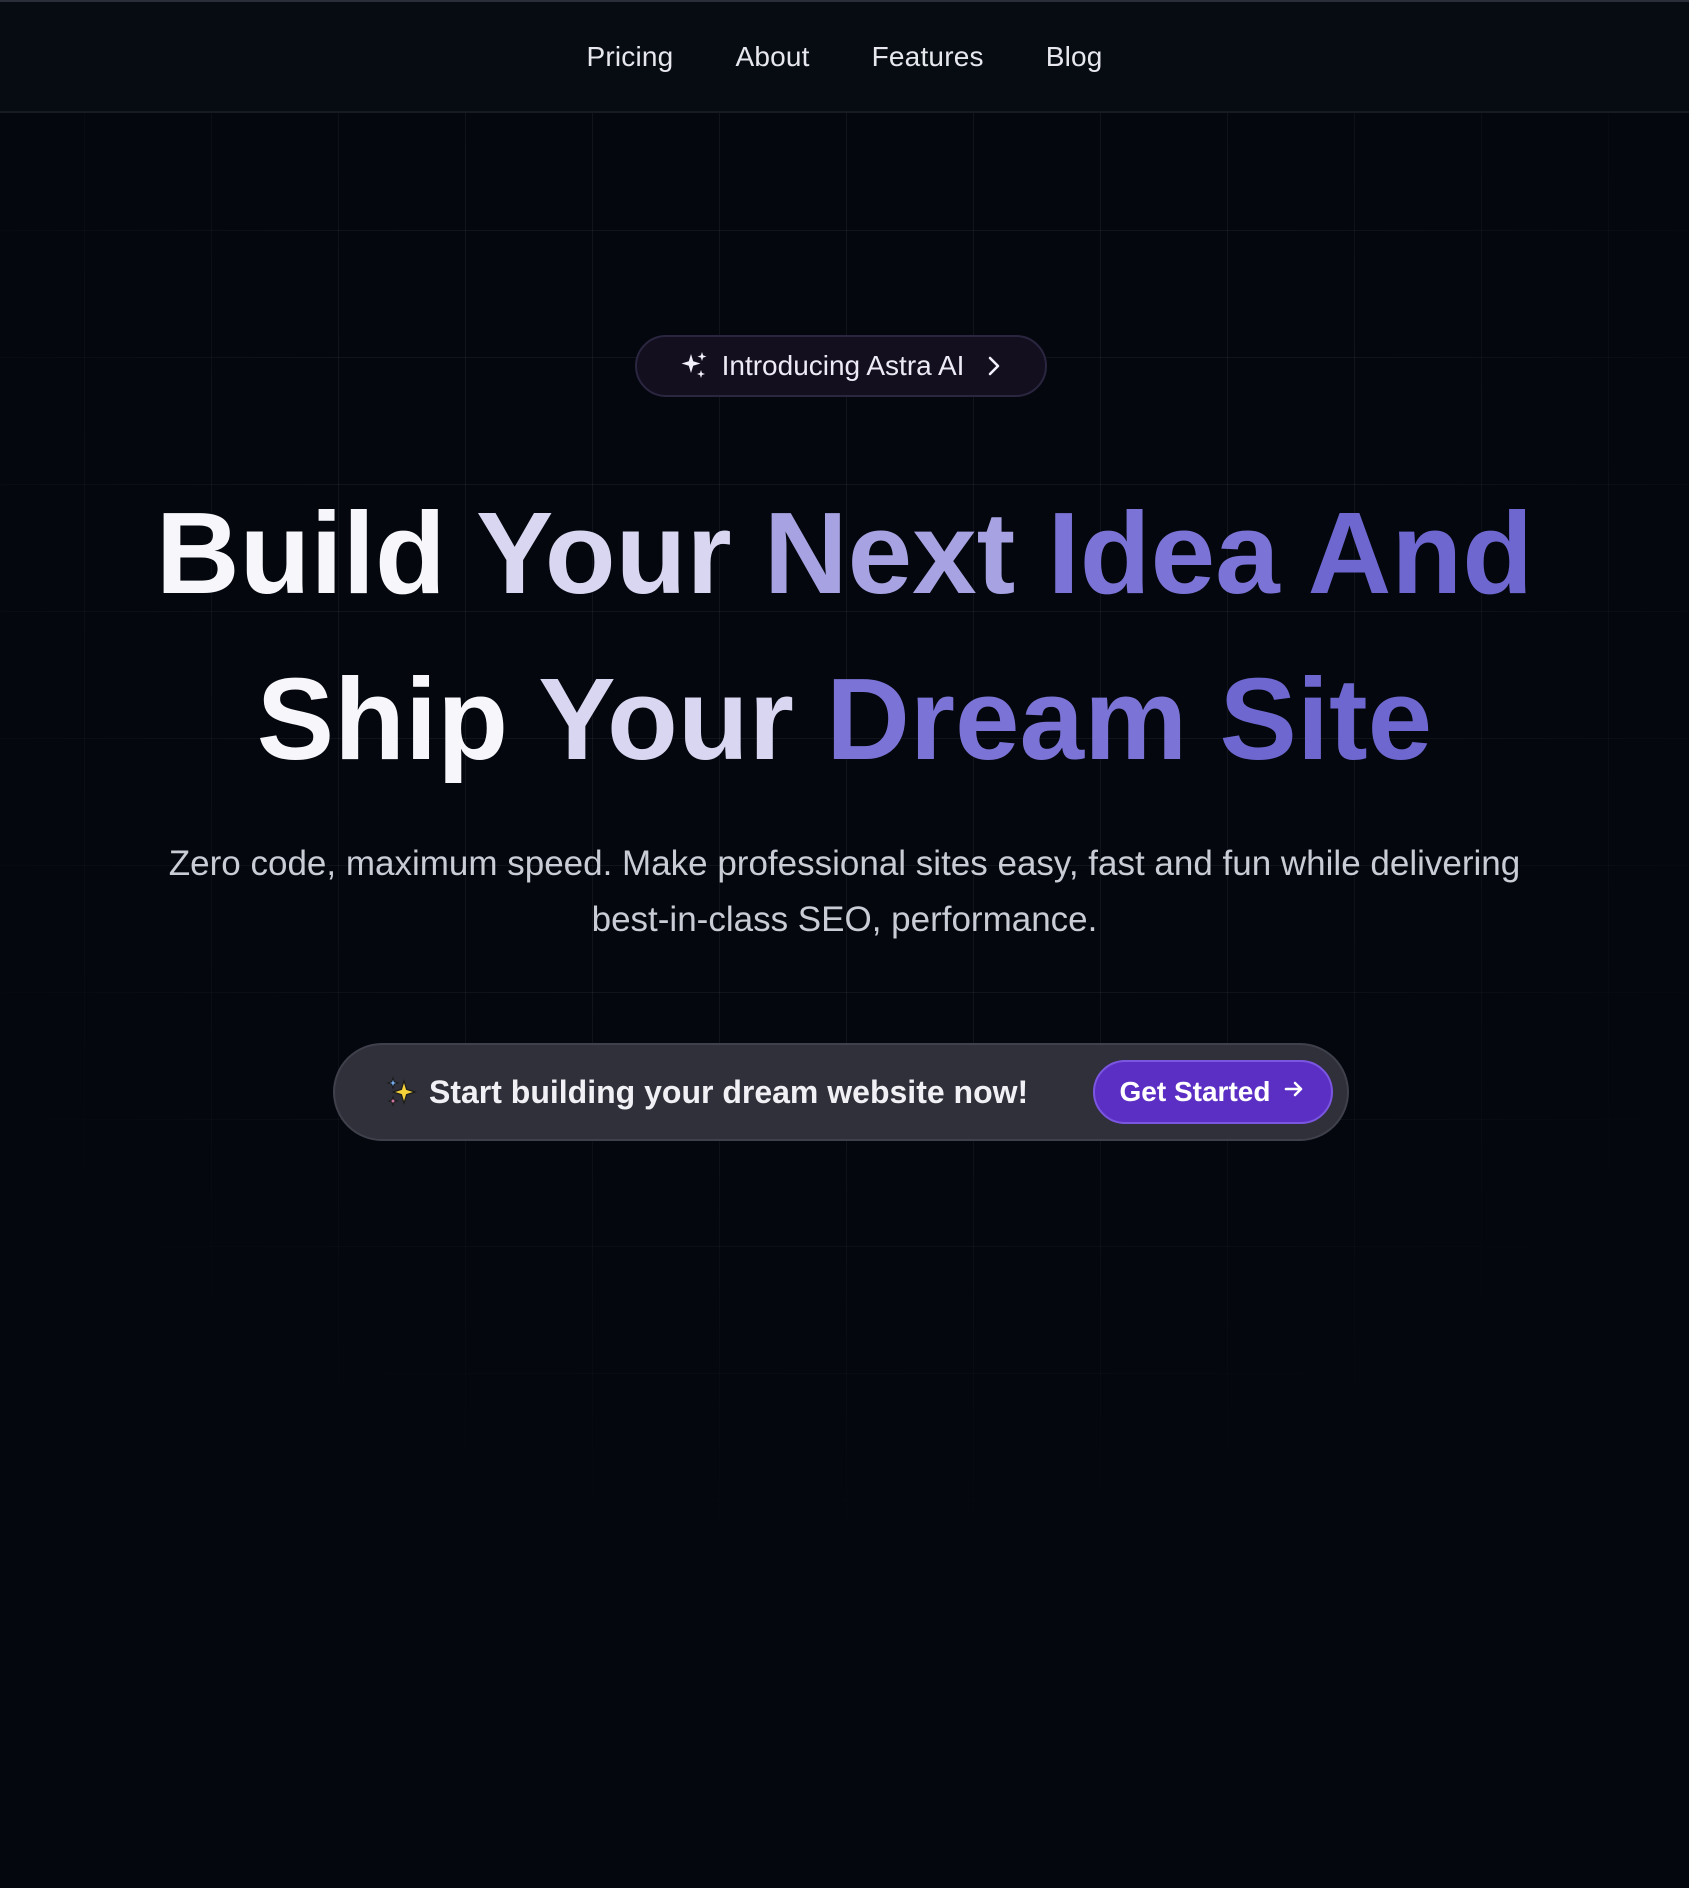 Image resolution: width=1689 pixels, height=1888 pixels. I want to click on sparkles-icon, so click(694, 366).